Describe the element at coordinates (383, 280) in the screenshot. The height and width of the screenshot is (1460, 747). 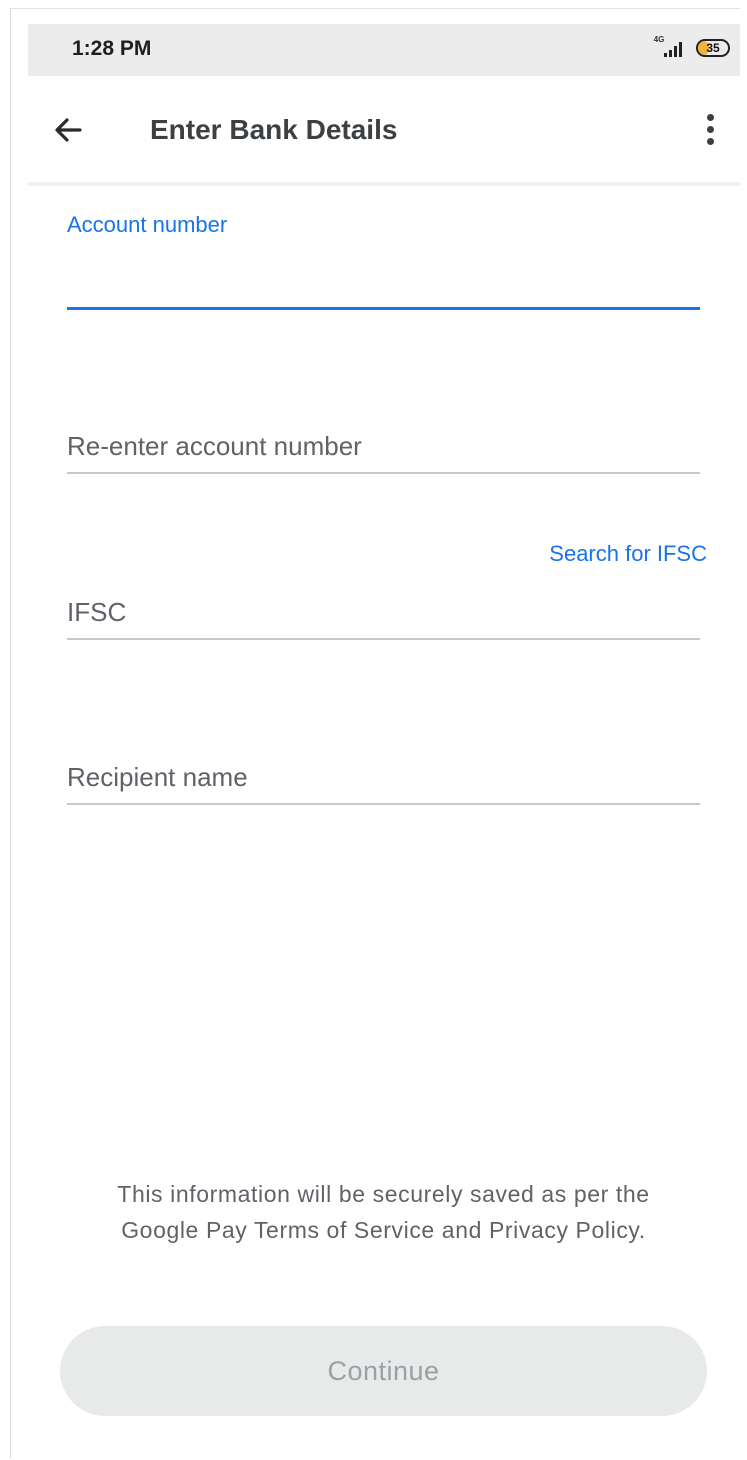
I see `account-number-input` at that location.